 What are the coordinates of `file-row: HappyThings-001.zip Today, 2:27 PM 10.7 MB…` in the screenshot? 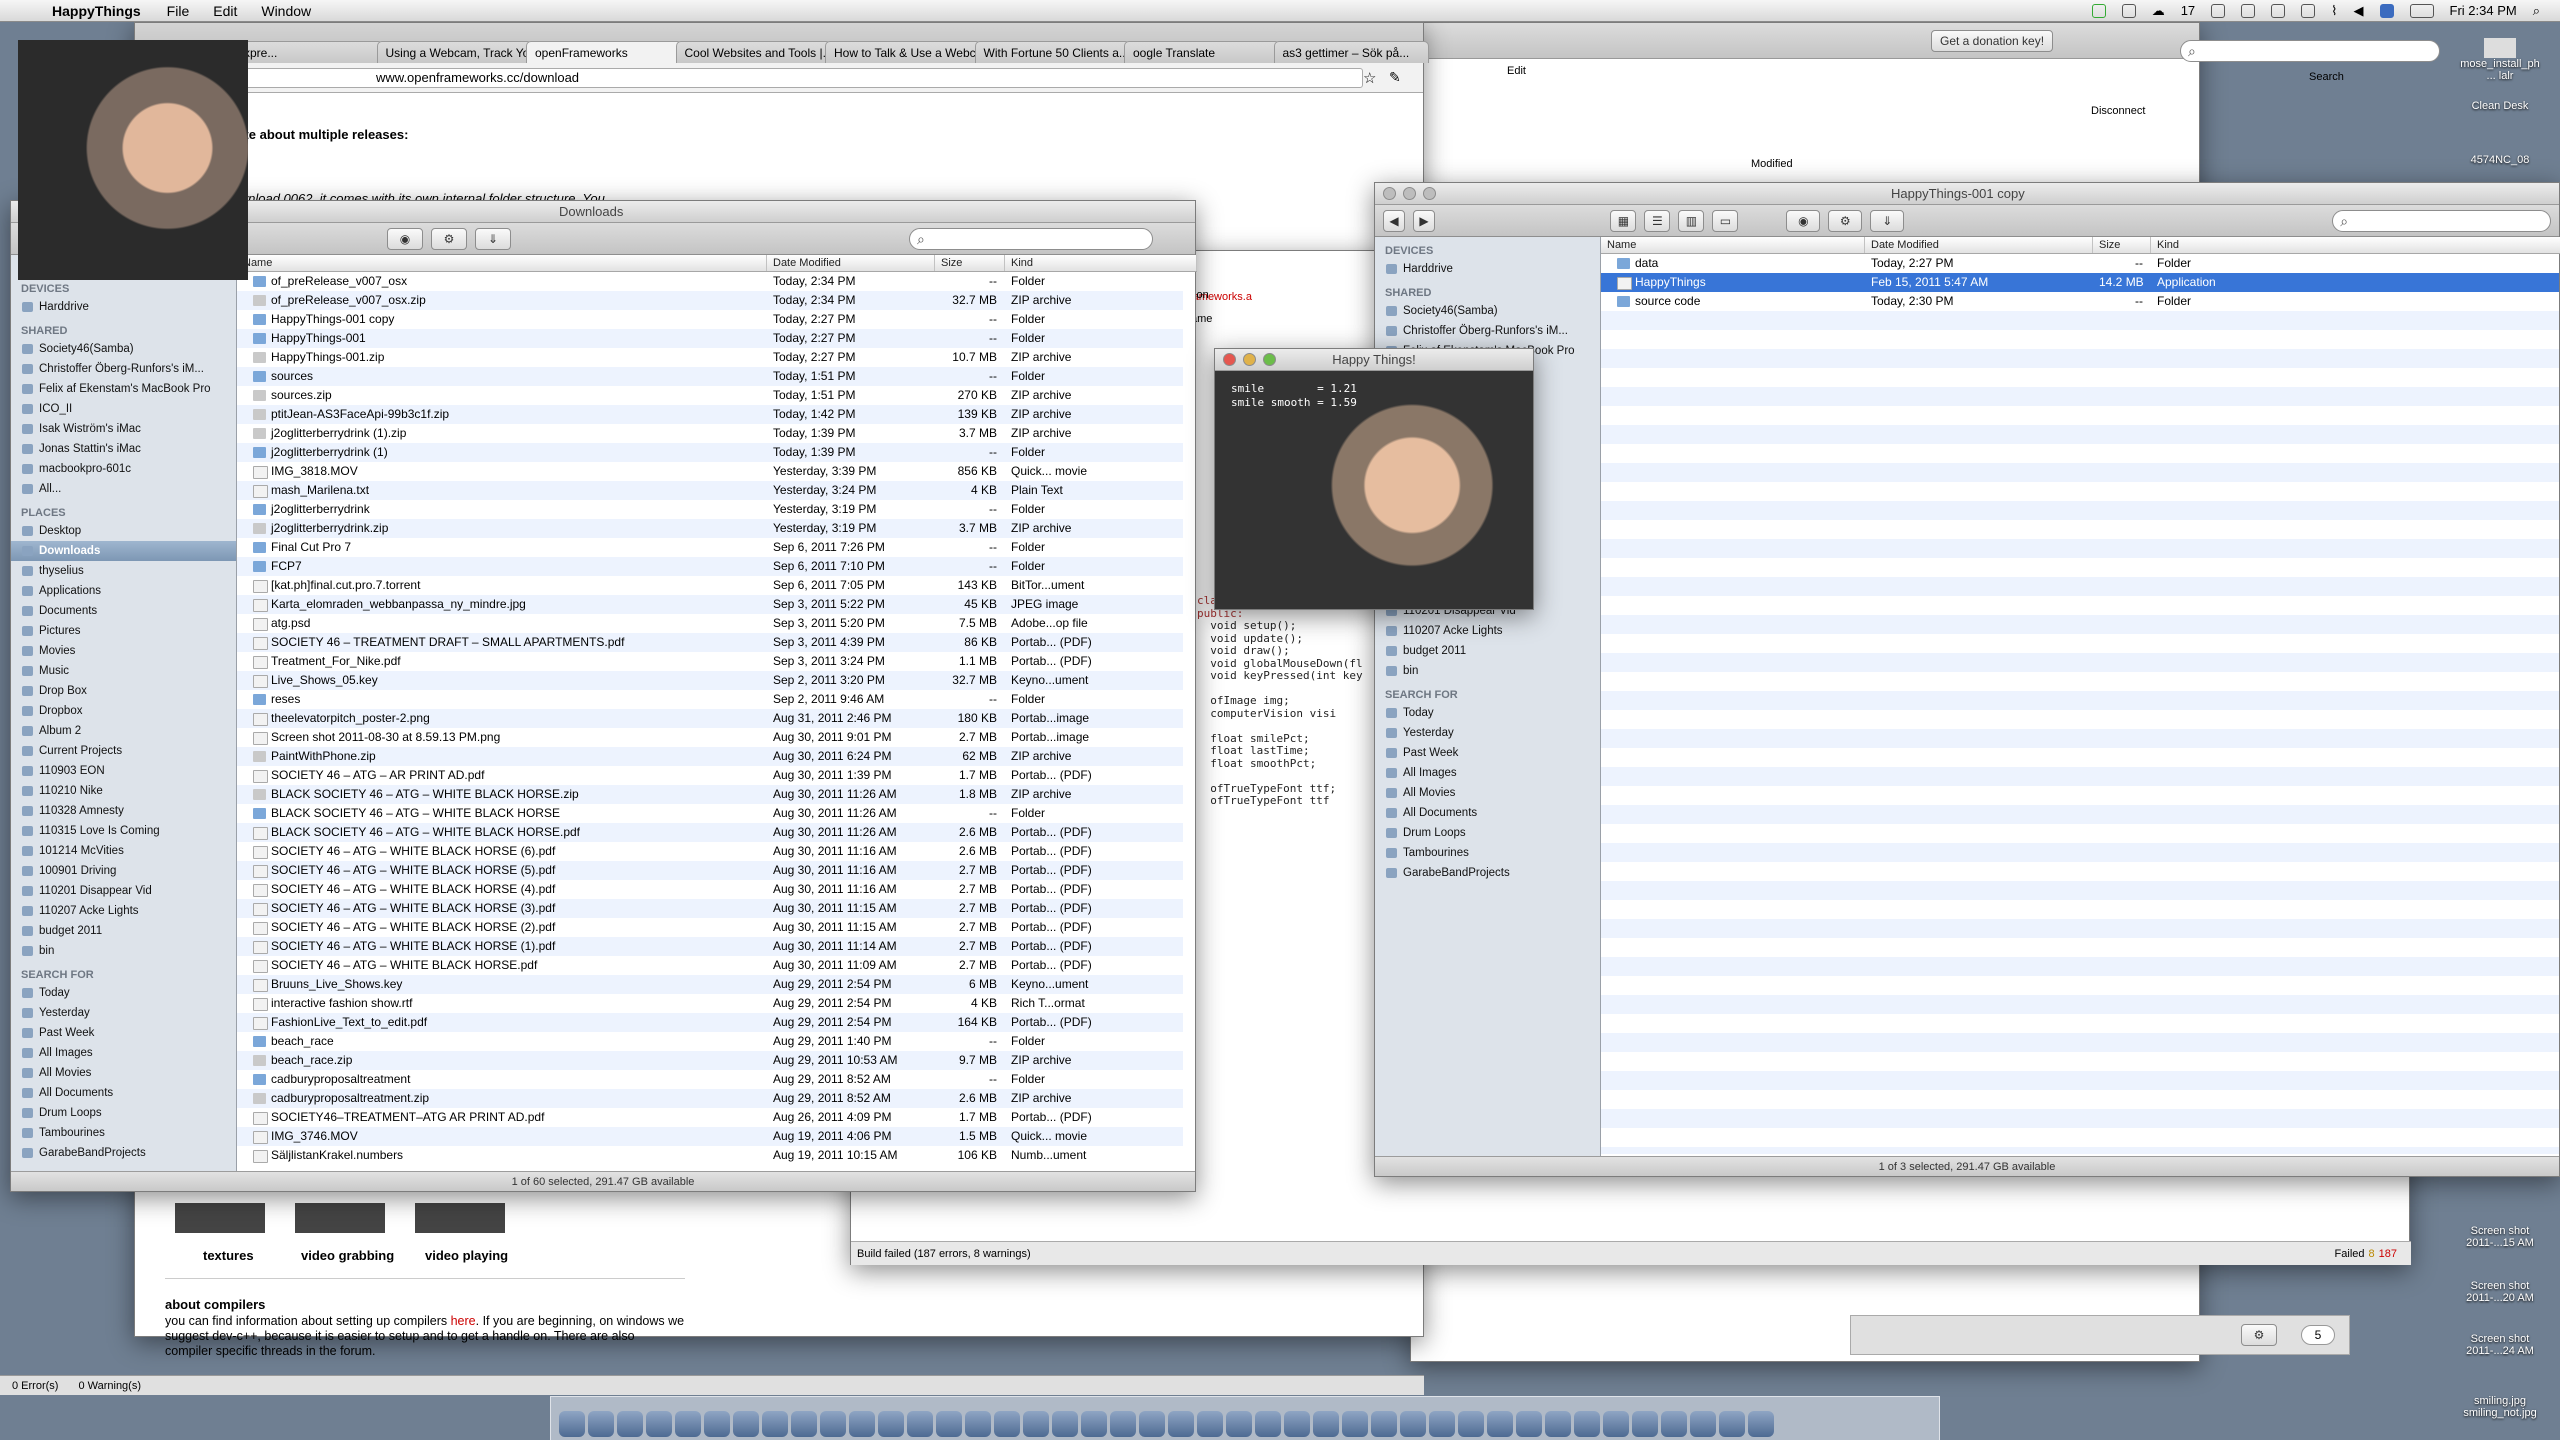 It's located at (710, 357).